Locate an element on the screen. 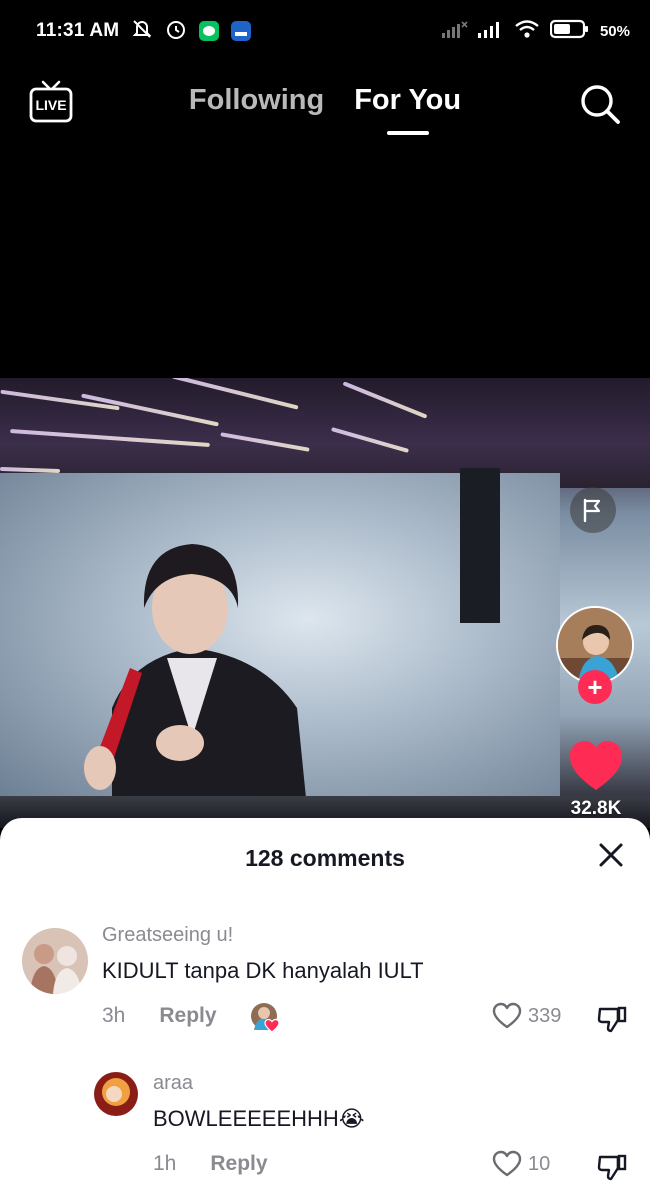 The image size is (650, 1200). search-icon is located at coordinates (600, 104).